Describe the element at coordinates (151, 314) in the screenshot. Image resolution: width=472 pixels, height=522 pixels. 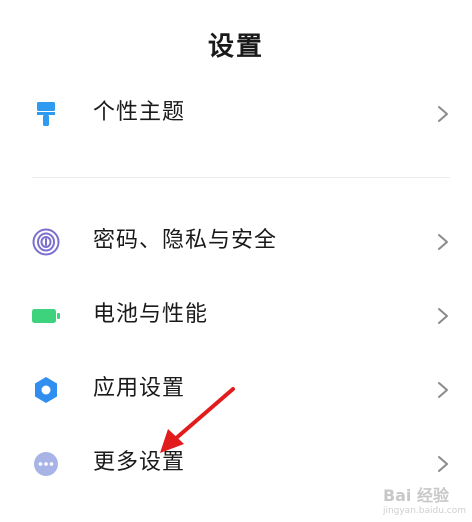
I see `settings-item-label: 电池与性能` at that location.